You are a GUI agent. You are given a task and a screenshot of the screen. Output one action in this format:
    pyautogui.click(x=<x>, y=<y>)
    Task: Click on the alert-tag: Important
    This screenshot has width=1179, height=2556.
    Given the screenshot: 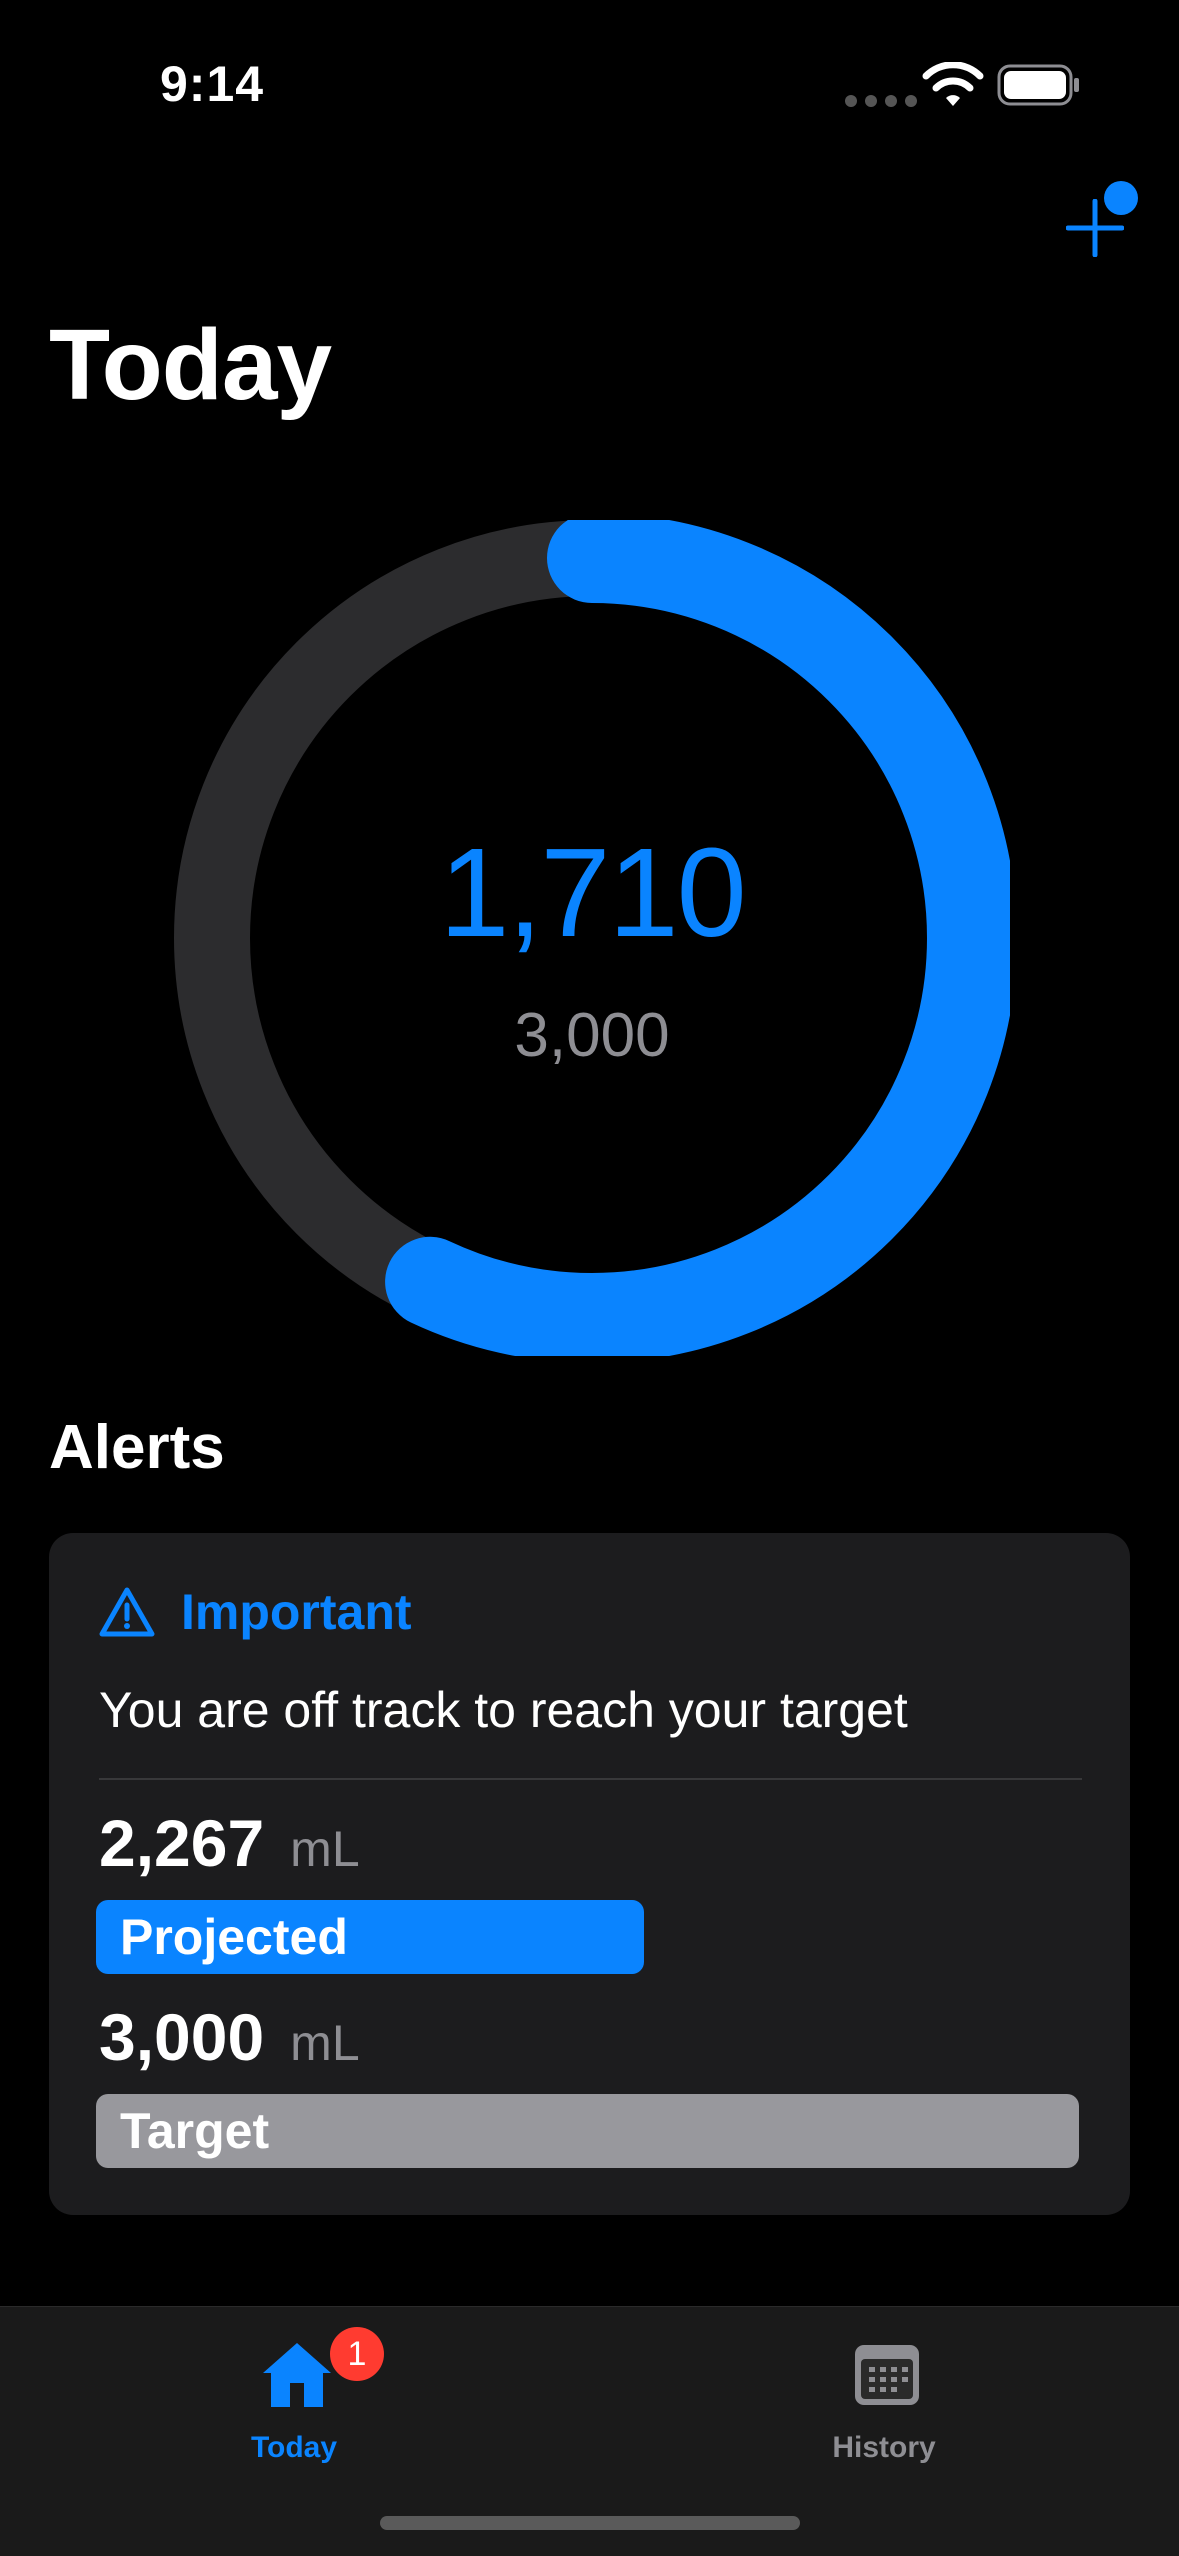 What is the action you would take?
    pyautogui.click(x=296, y=1612)
    